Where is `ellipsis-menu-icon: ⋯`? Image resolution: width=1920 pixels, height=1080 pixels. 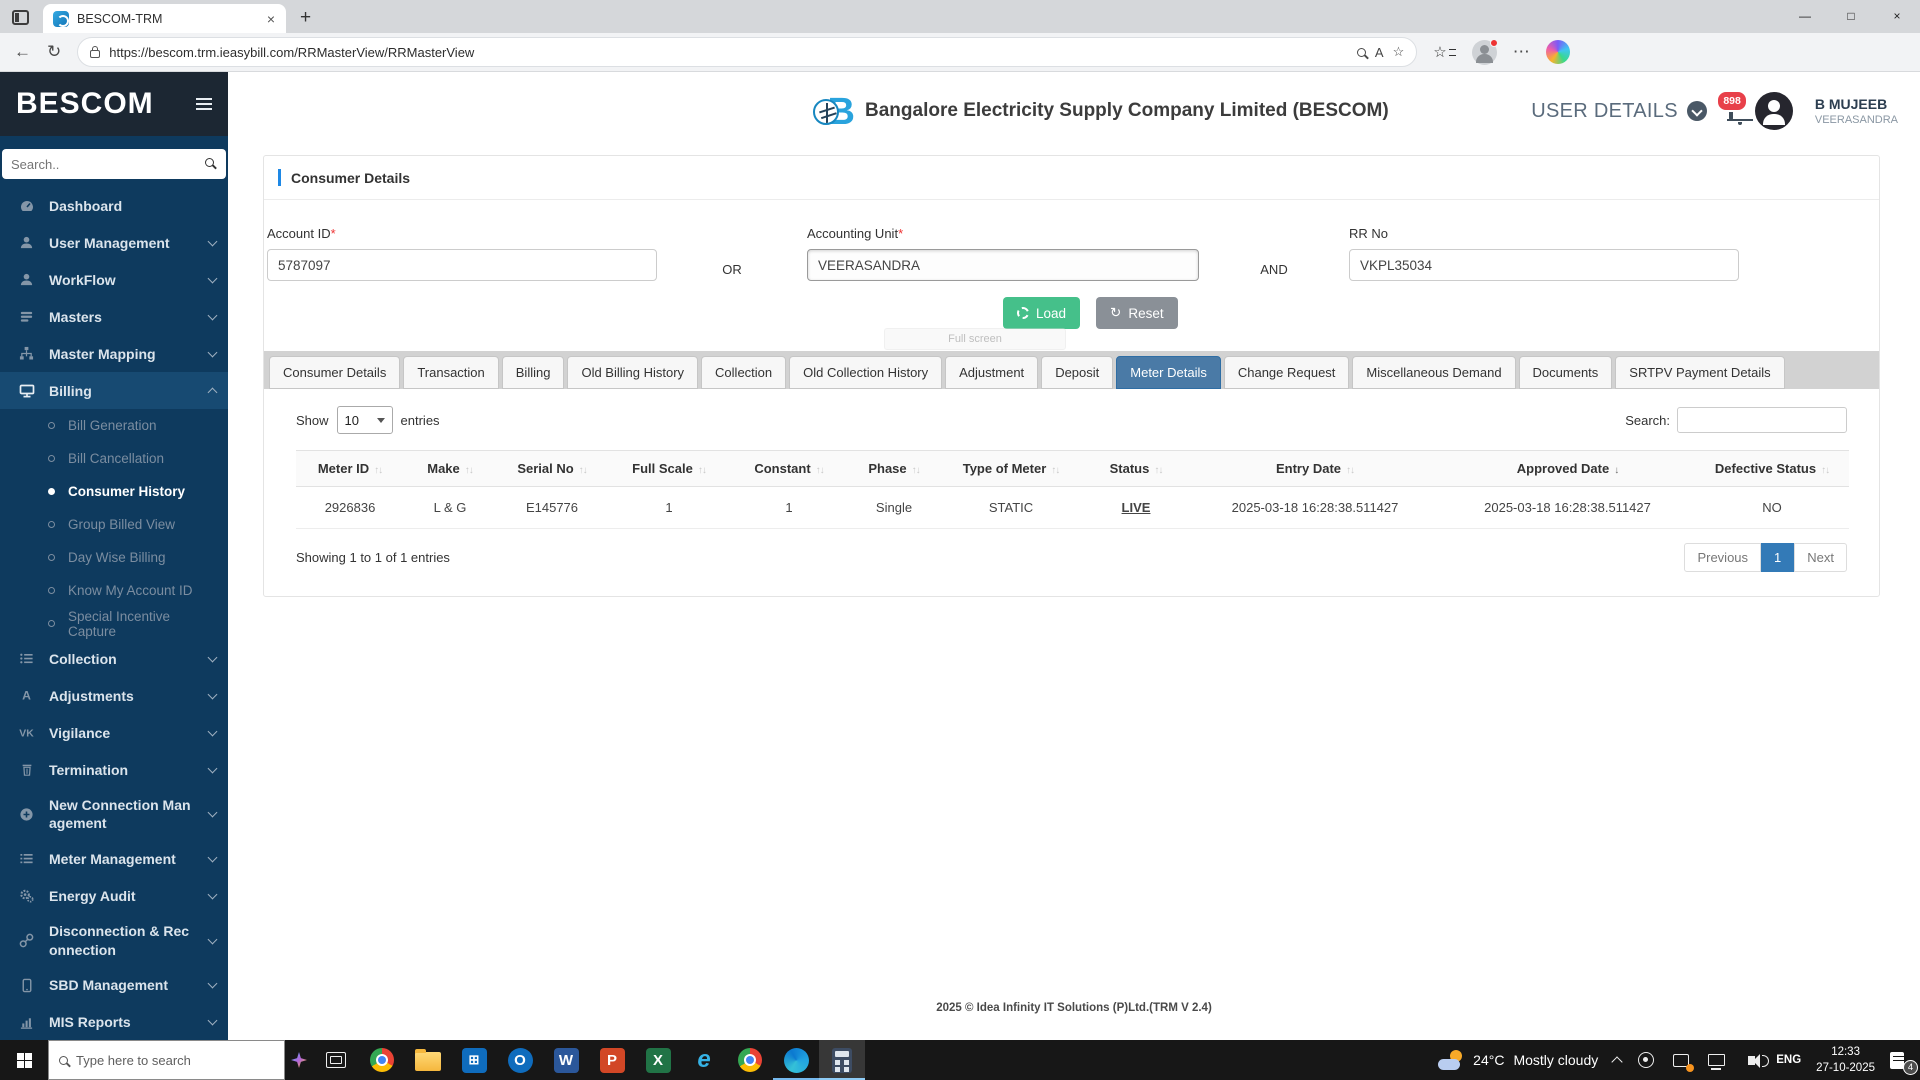 ellipsis-menu-icon: ⋯ is located at coordinates (1521, 52).